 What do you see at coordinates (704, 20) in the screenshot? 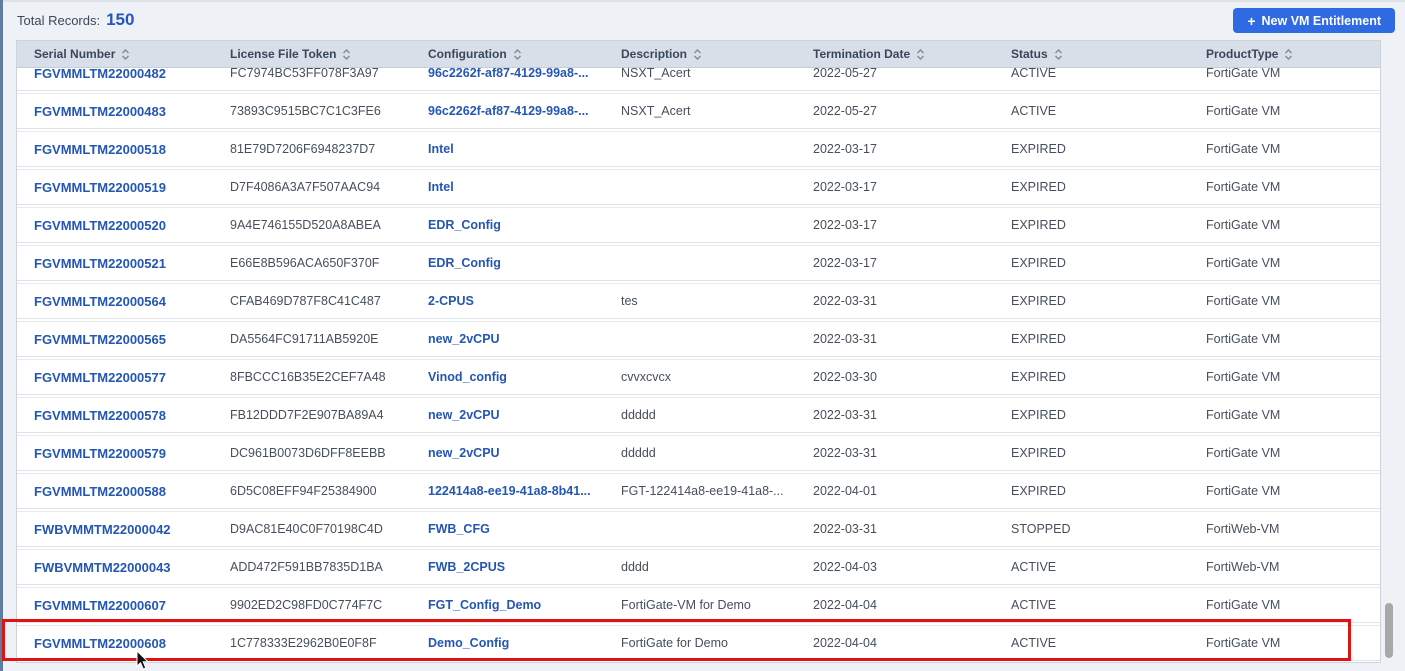
I see `toolbar: Total Records: 150 + New VM Entitlement` at bounding box center [704, 20].